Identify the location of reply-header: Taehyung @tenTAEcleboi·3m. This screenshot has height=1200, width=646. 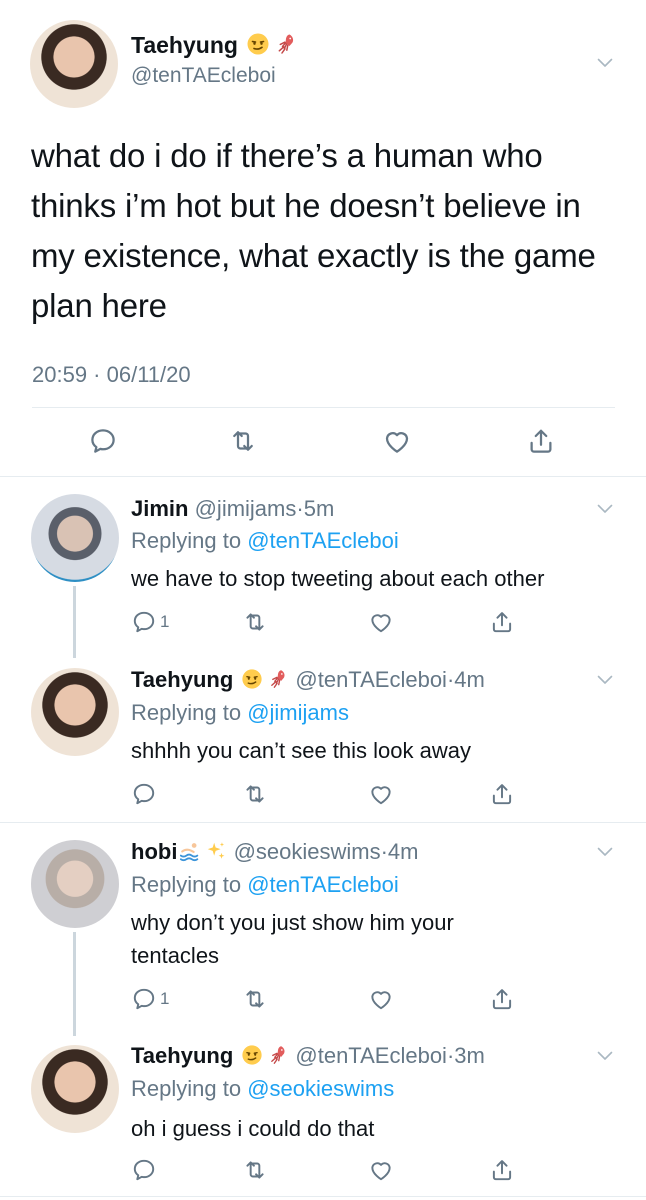
(308, 1055).